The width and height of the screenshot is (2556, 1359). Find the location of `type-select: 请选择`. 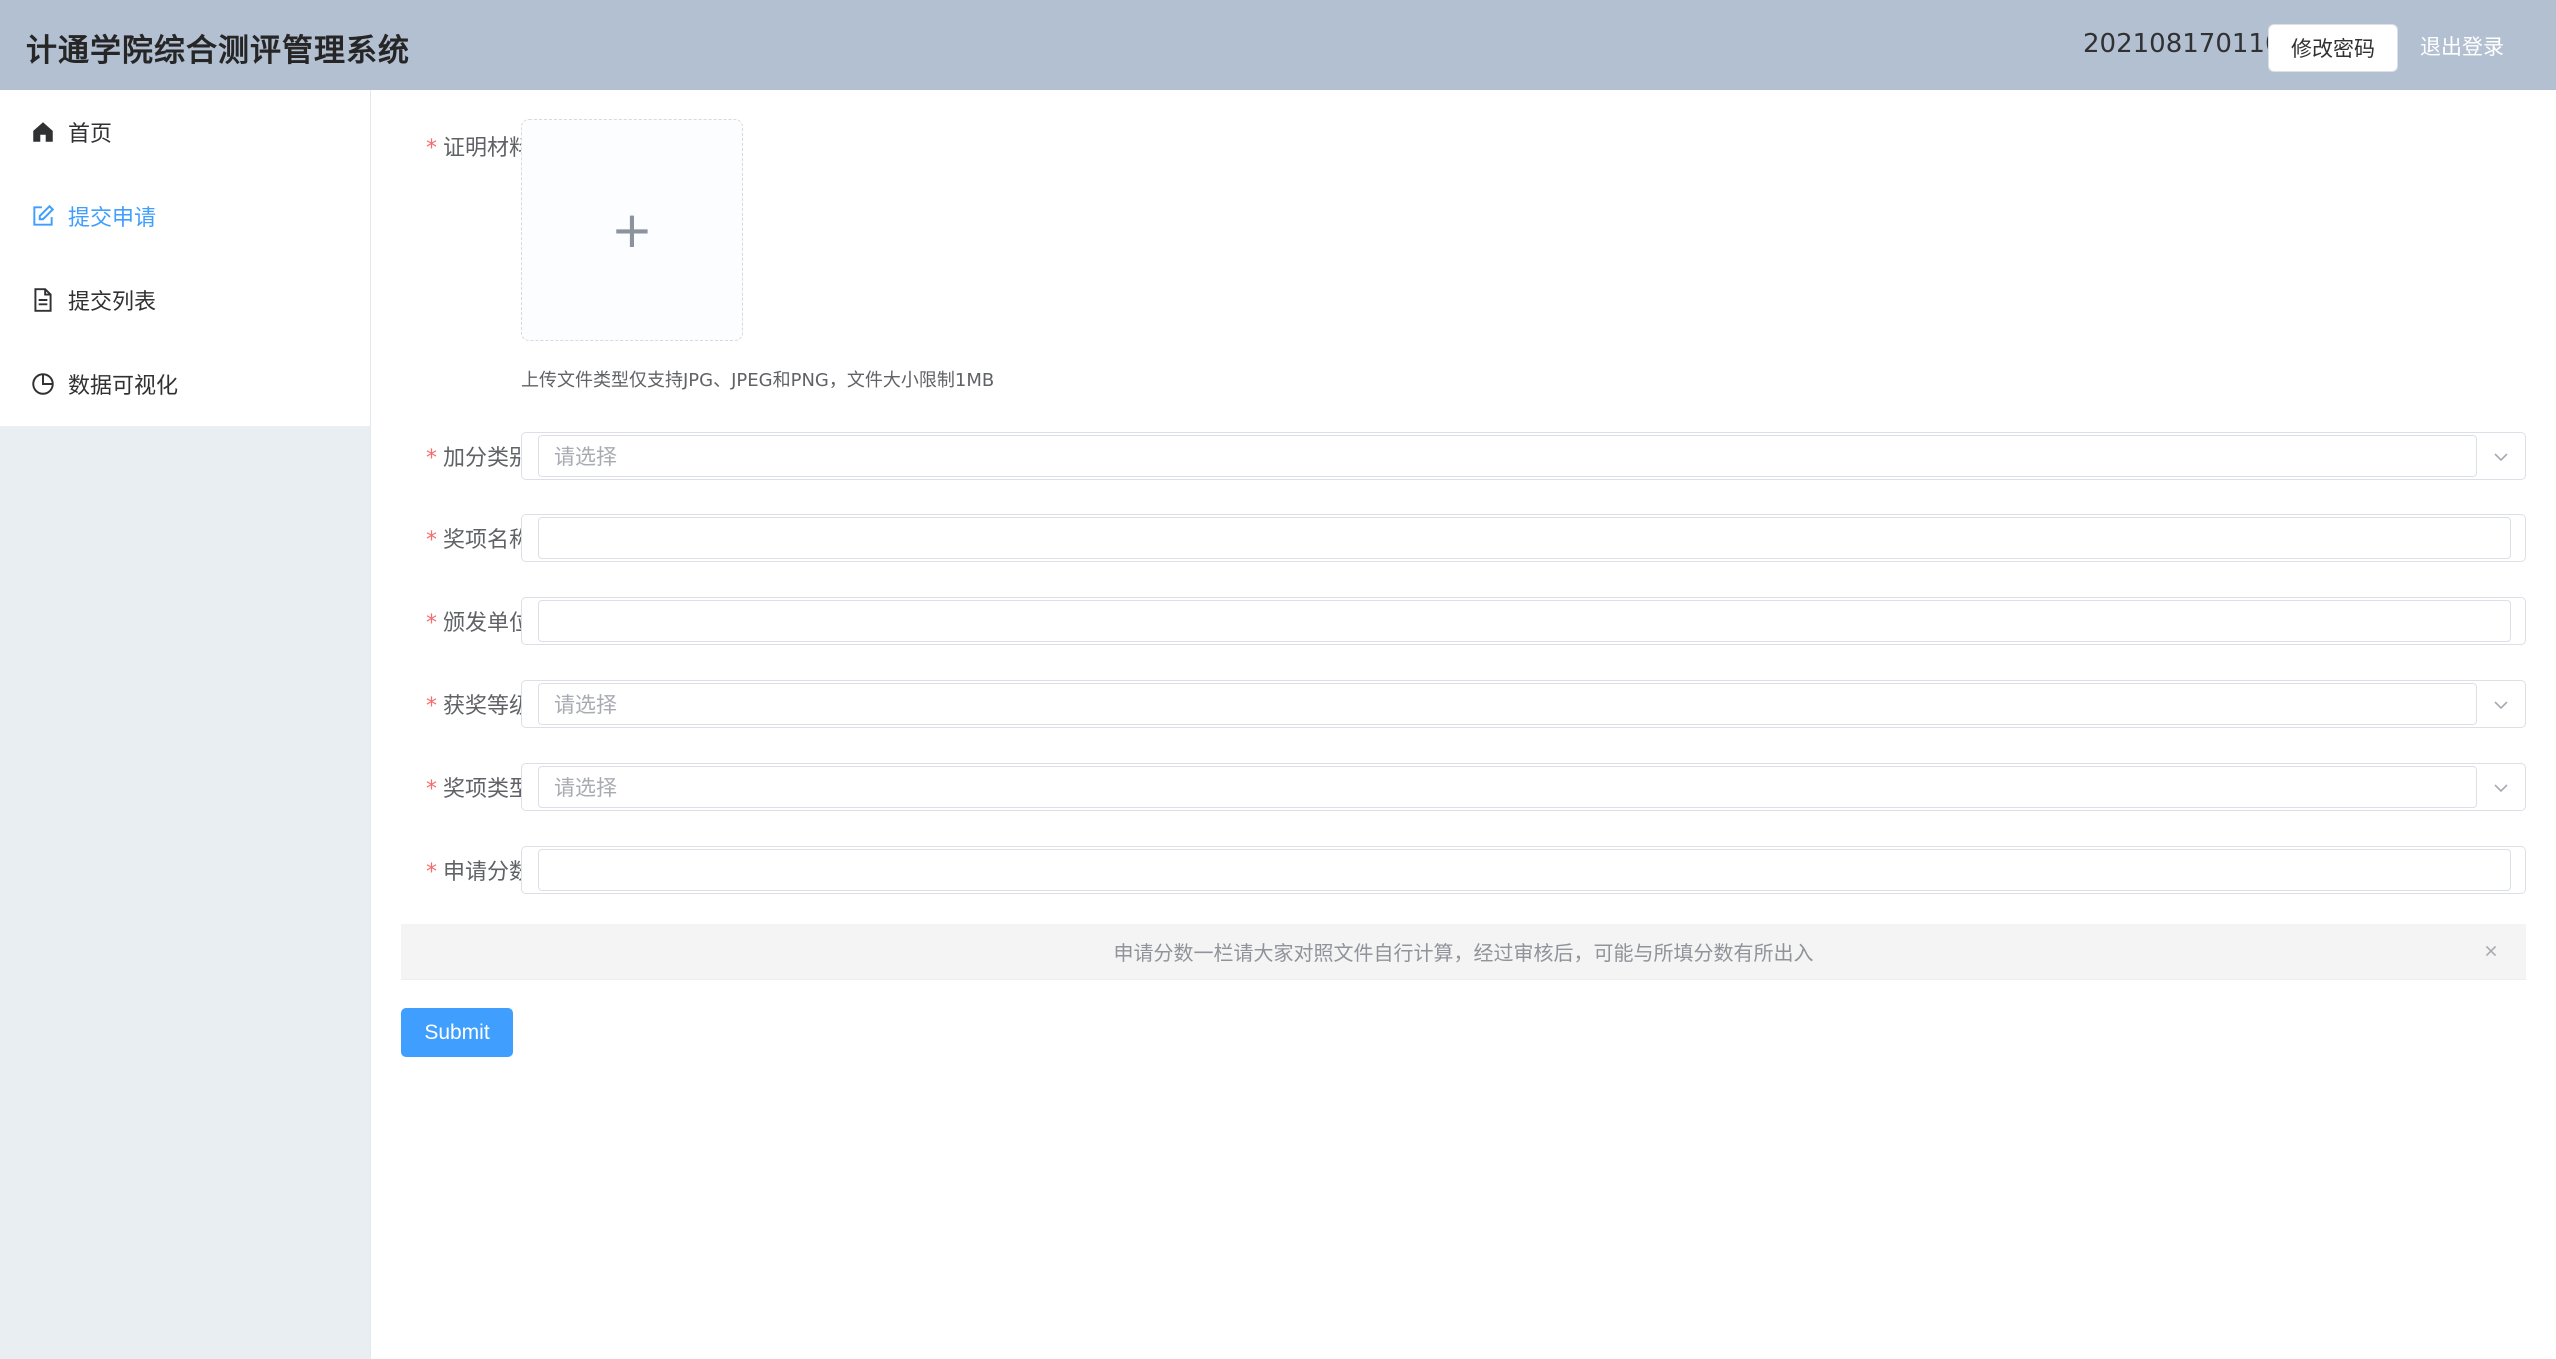

type-select: 请选择 is located at coordinates (1523, 787).